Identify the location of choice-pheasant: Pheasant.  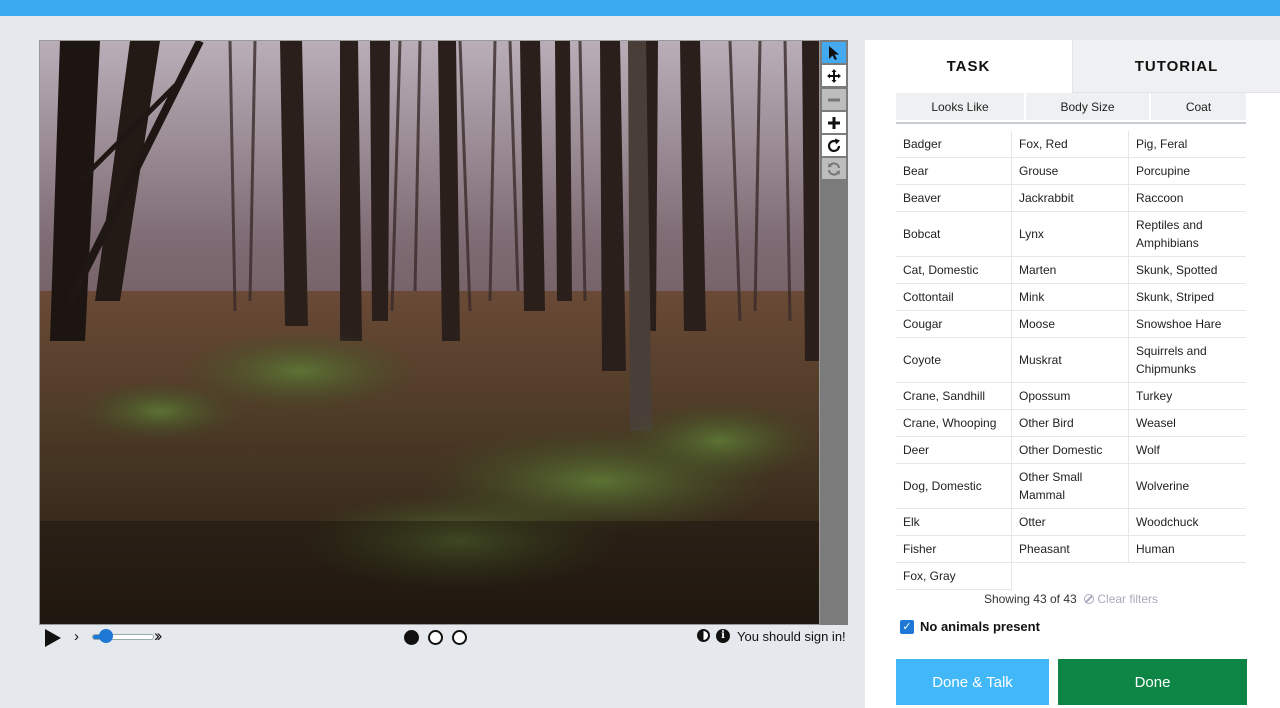
(1070, 549).